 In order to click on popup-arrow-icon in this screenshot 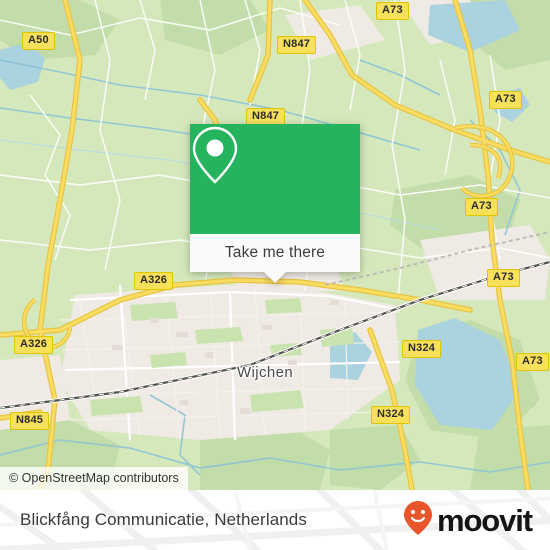, I will do `click(275, 277)`.